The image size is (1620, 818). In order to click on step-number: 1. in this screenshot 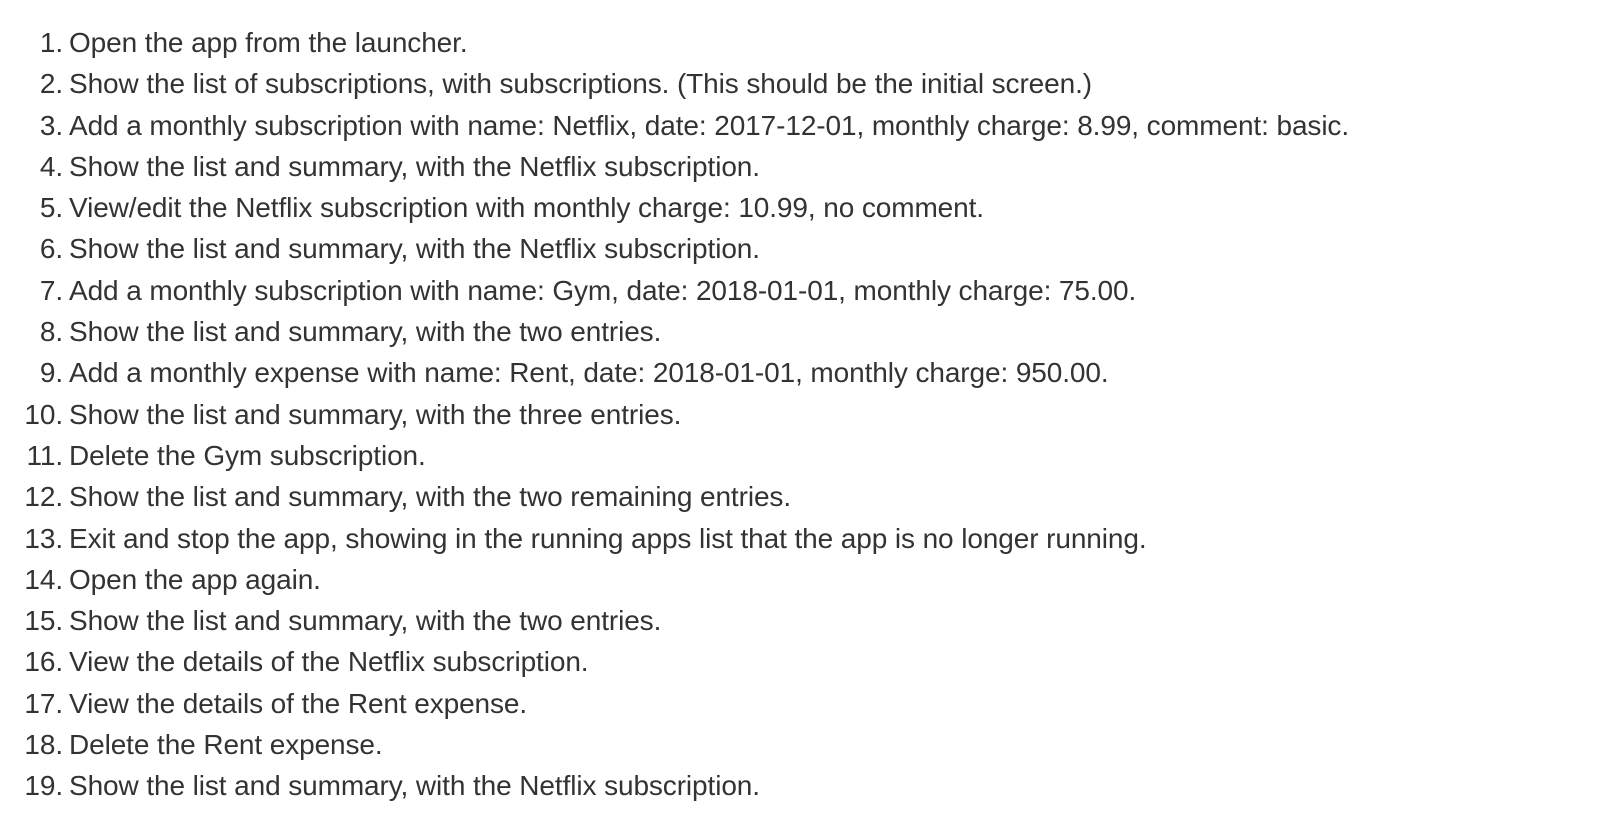, I will do `click(51, 42)`.